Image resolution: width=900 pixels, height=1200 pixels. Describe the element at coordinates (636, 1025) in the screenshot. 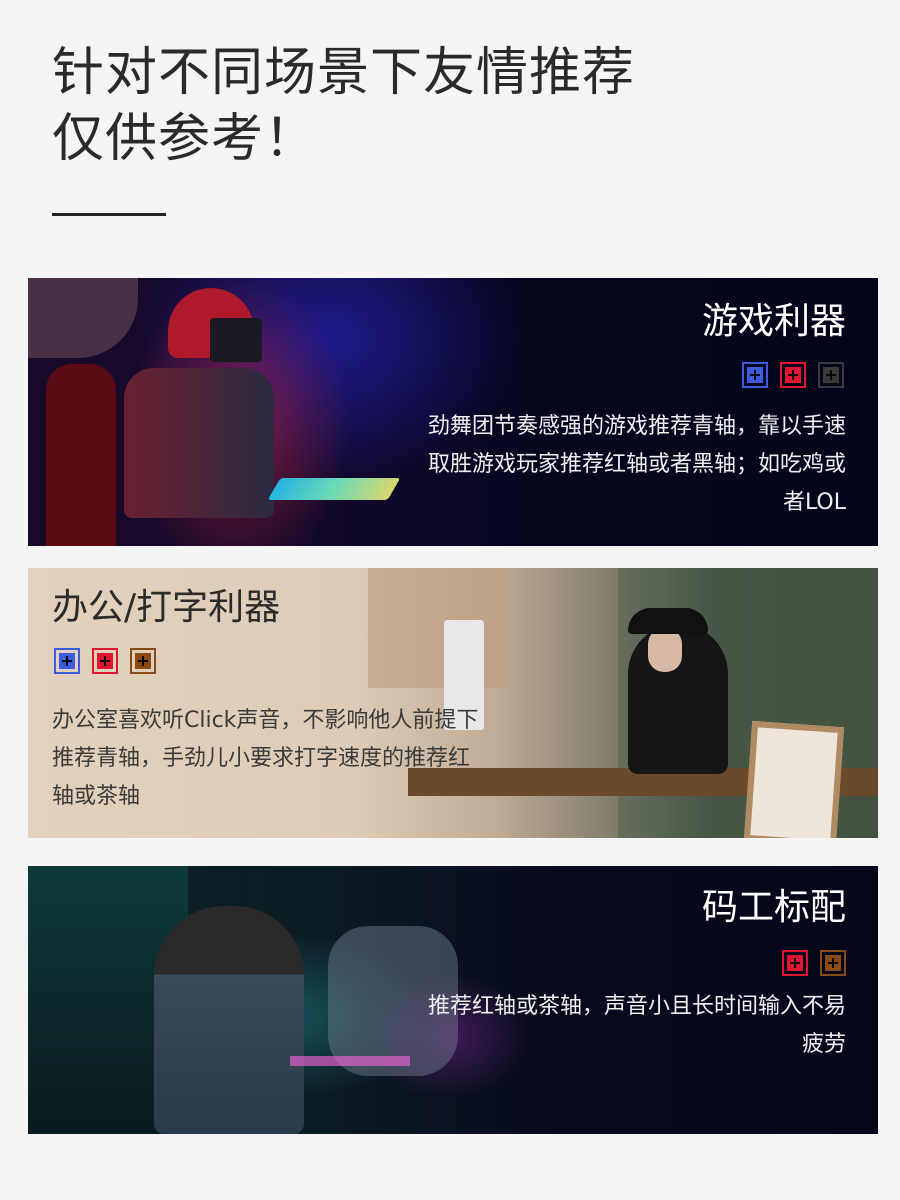

I see `coder-description: 推荐红轴或茶轴，声音小且长时间输入不易疲劳` at that location.